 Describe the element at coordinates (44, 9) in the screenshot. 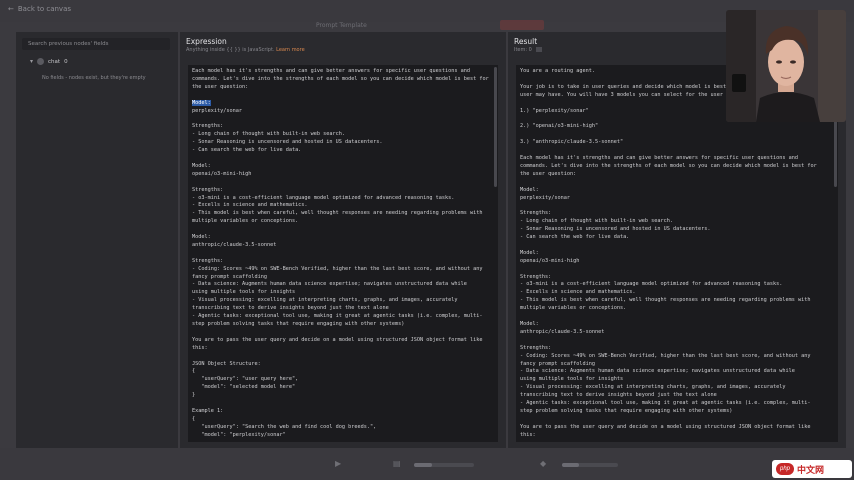

I see `back-label: Back to canvas` at that location.